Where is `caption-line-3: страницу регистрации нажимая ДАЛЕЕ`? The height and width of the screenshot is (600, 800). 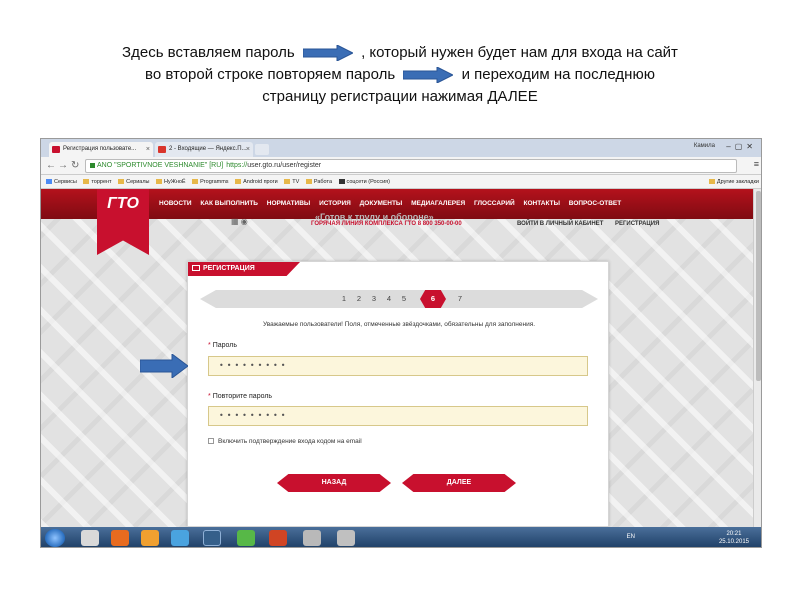
caption-line-3: страницу регистрации нажимая ДАЛЕЕ is located at coordinates (400, 96).